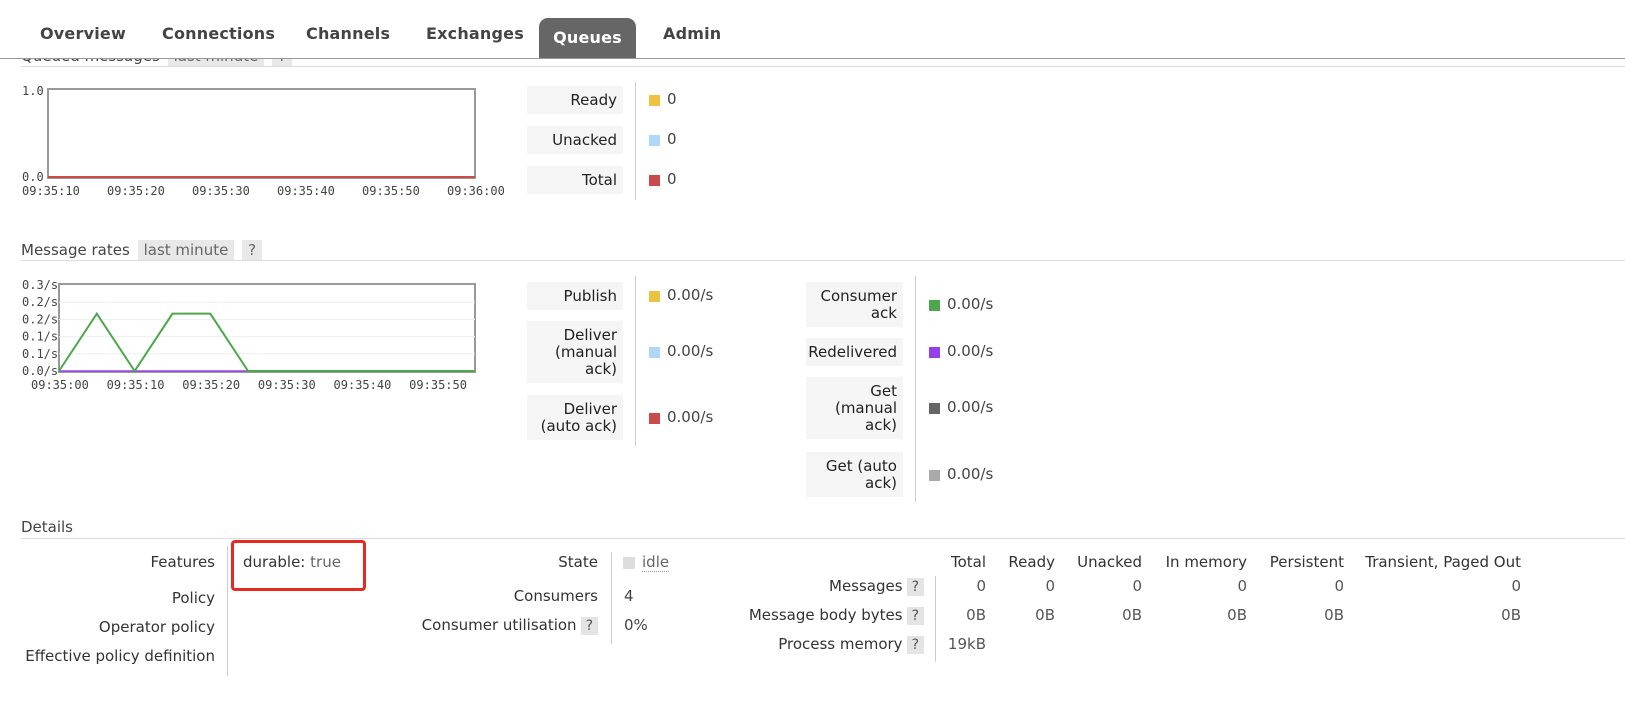 The height and width of the screenshot is (704, 1625). I want to click on rates-legend-label: Consumer ack, so click(854, 304).